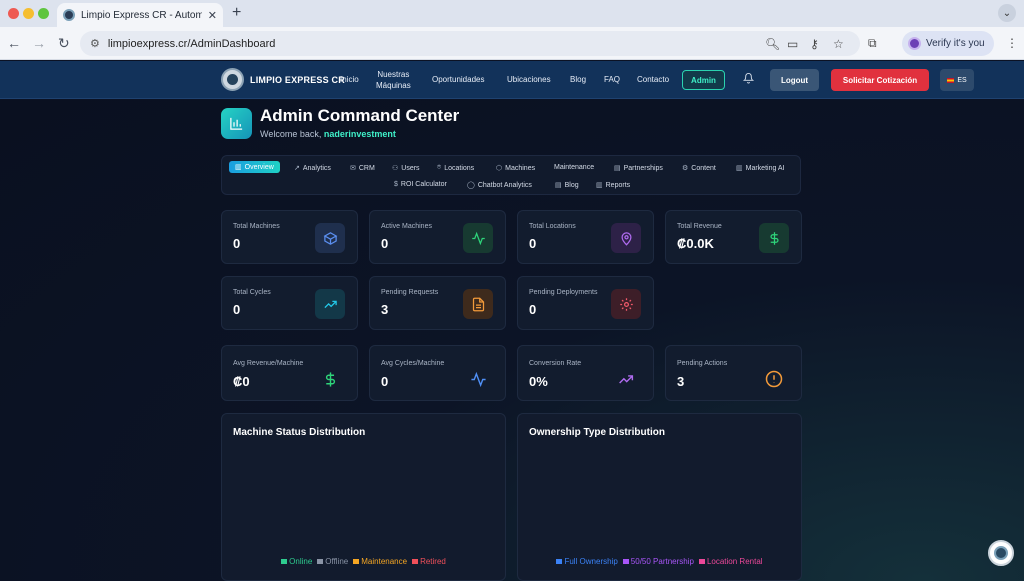  Describe the element at coordinates (653, 79) in the screenshot. I see `nav-contacto: Contacto` at that location.